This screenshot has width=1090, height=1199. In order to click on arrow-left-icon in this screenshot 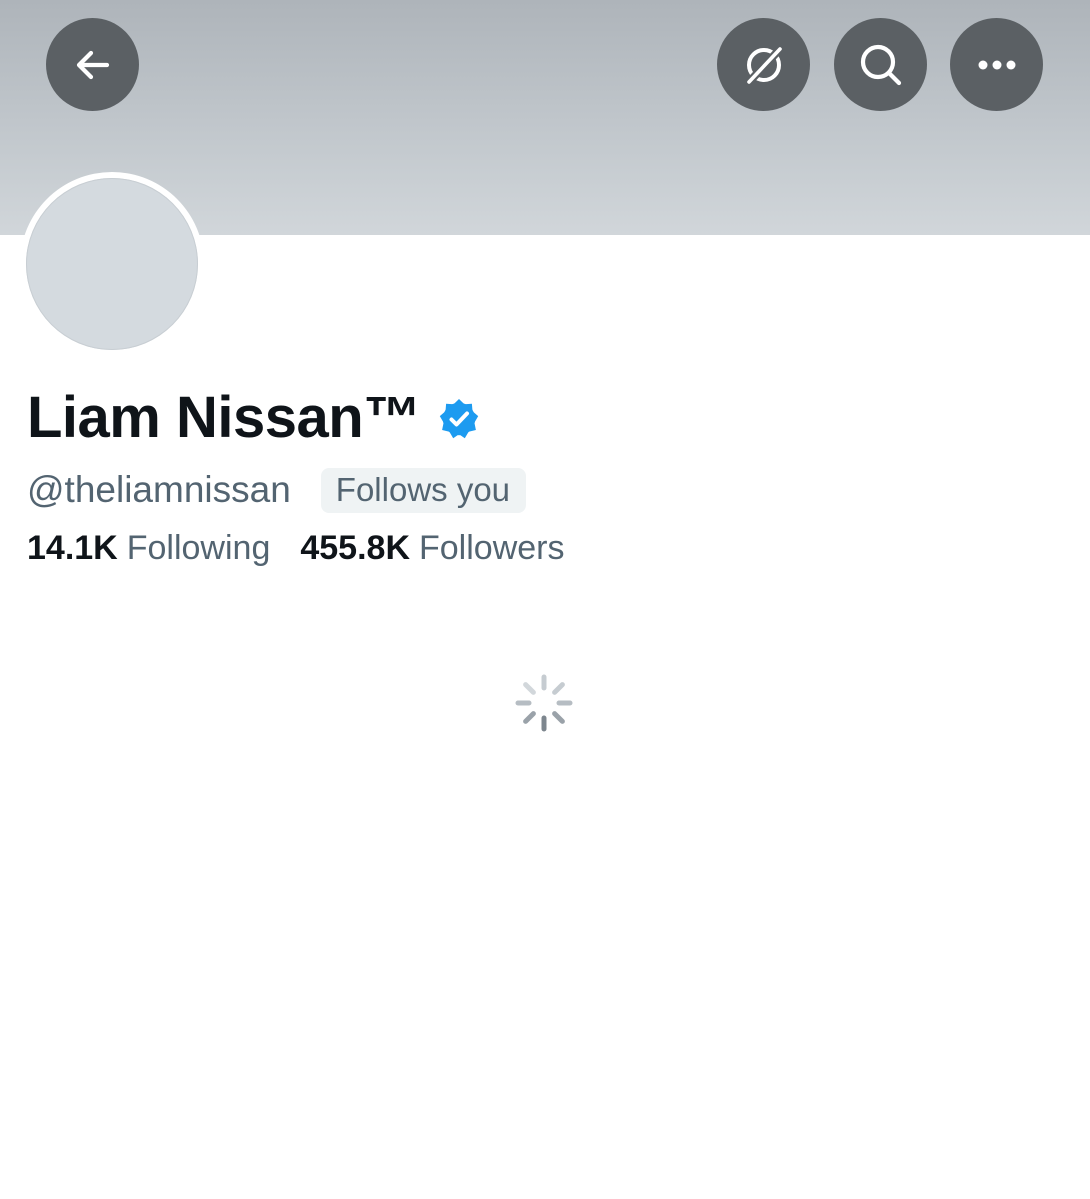, I will do `click(92, 64)`.